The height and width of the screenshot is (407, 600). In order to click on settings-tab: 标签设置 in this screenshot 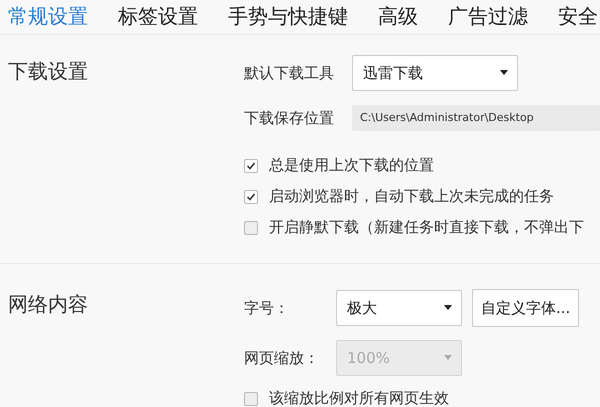, I will do `click(158, 18)`.